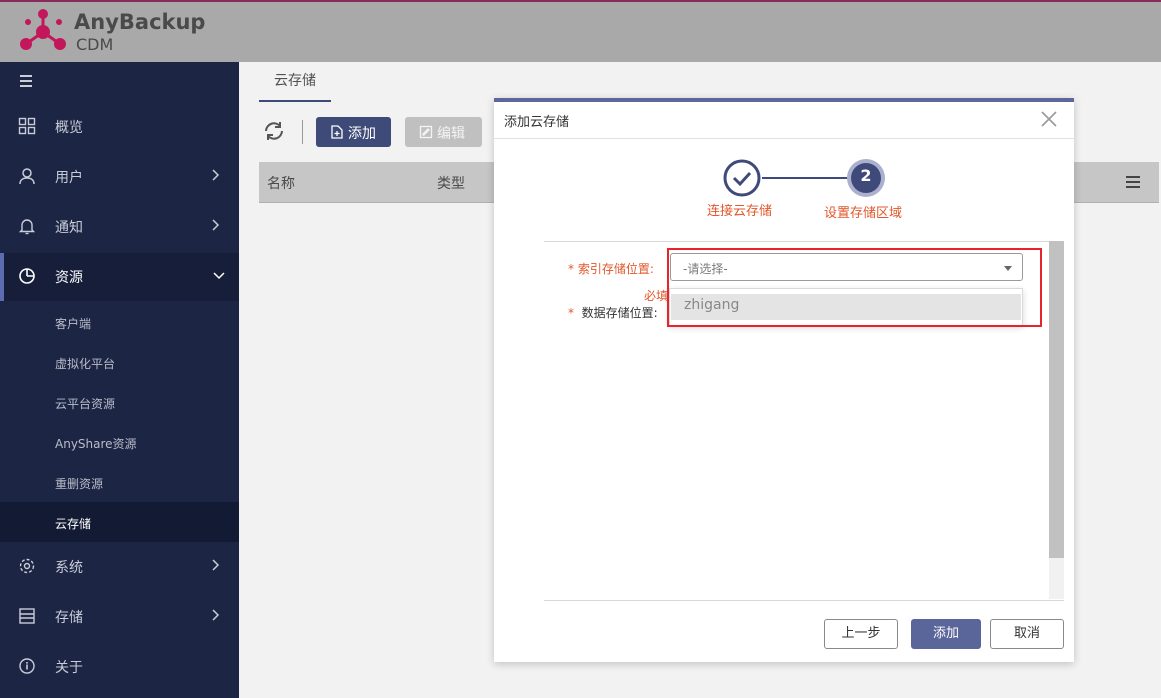  What do you see at coordinates (119, 322) in the screenshot?
I see `sidebar-subitem-client: 客户端` at bounding box center [119, 322].